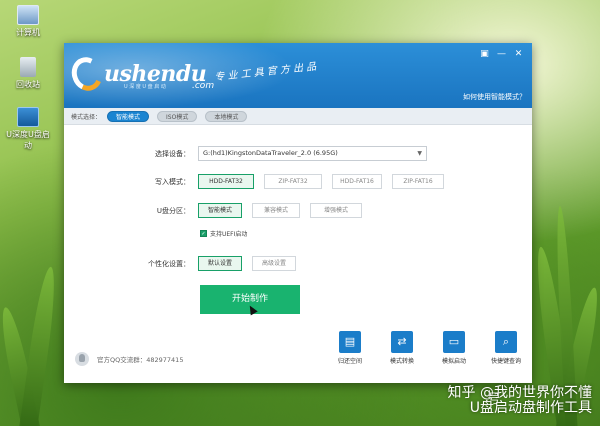 The width and height of the screenshot is (600, 426). What do you see at coordinates (28, 129) in the screenshot?
I see `desktop-icon-usb-boot: U深度U盘启动` at bounding box center [28, 129].